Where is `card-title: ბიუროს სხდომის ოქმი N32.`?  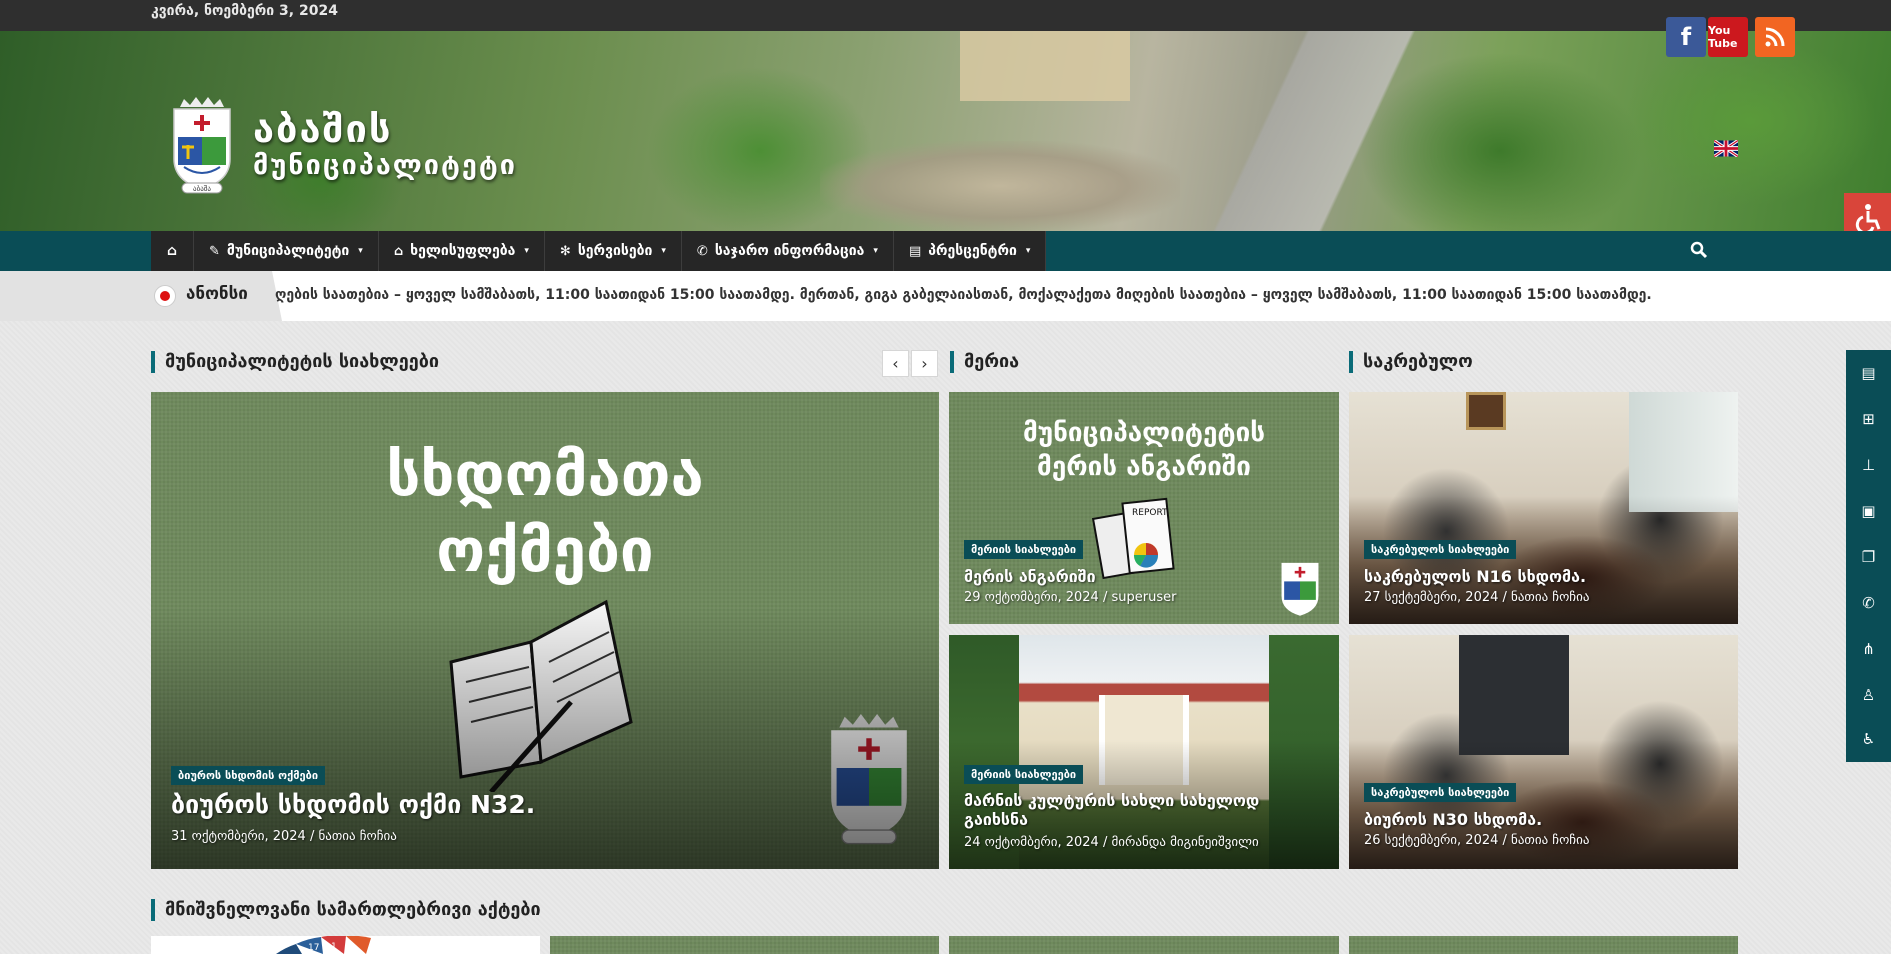
card-title: ბიუროს სხდომის ოქმი N32. is located at coordinates (353, 804).